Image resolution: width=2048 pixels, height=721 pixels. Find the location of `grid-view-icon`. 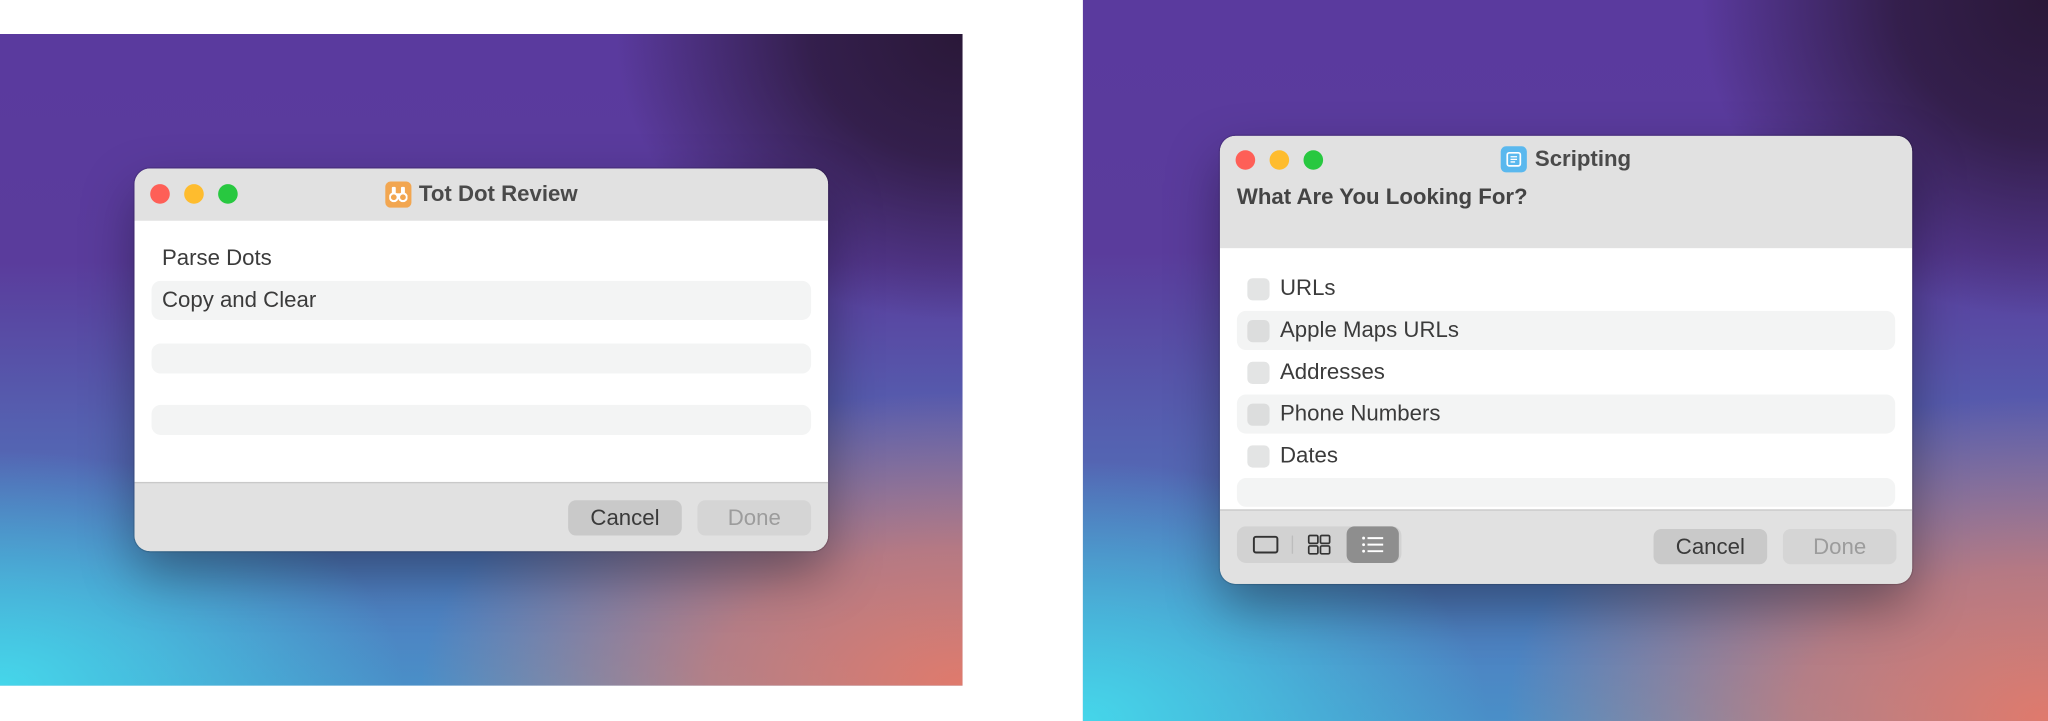

grid-view-icon is located at coordinates (1319, 544).